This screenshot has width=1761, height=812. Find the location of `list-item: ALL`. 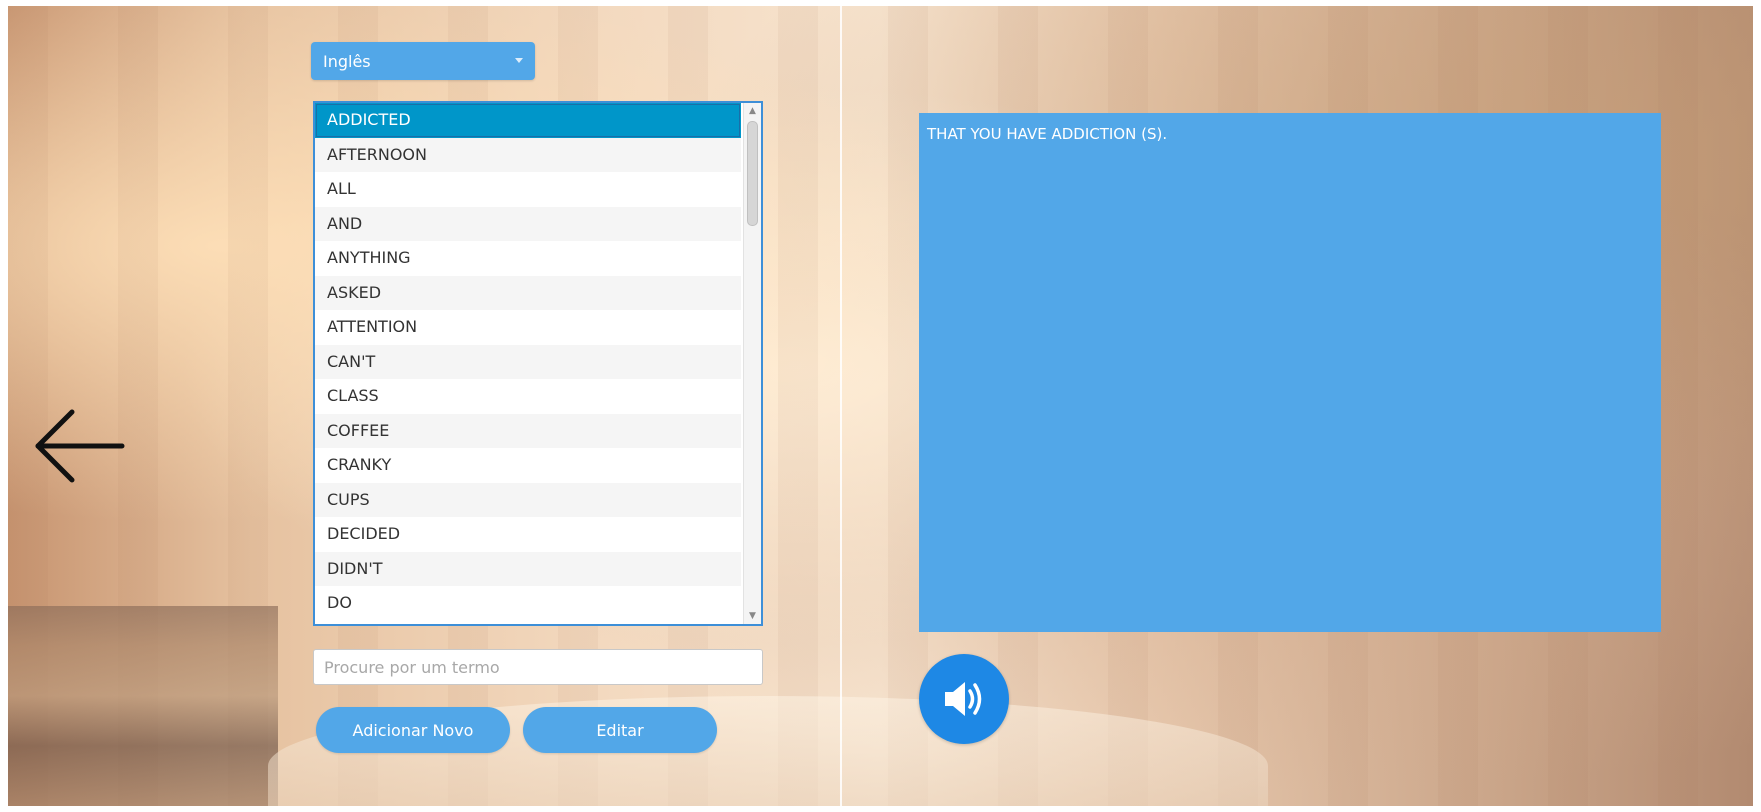

list-item: ALL is located at coordinates (528, 189).